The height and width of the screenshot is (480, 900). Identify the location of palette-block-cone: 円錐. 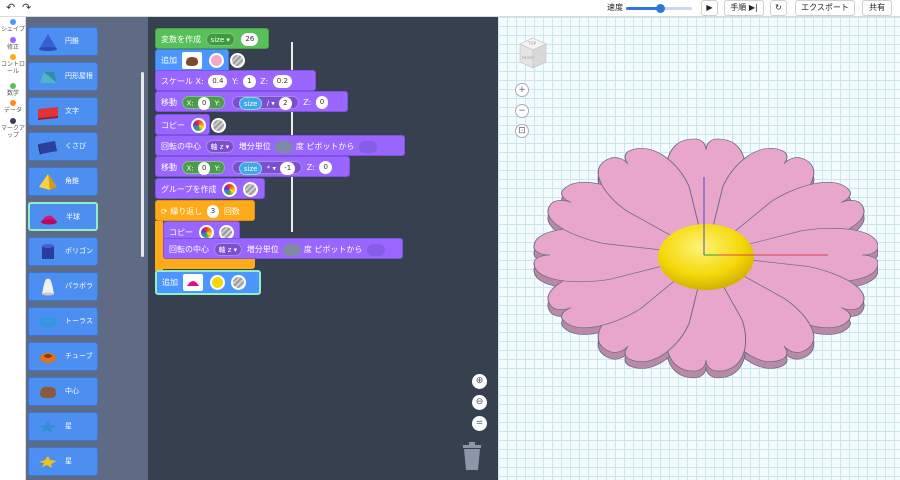
(63, 41).